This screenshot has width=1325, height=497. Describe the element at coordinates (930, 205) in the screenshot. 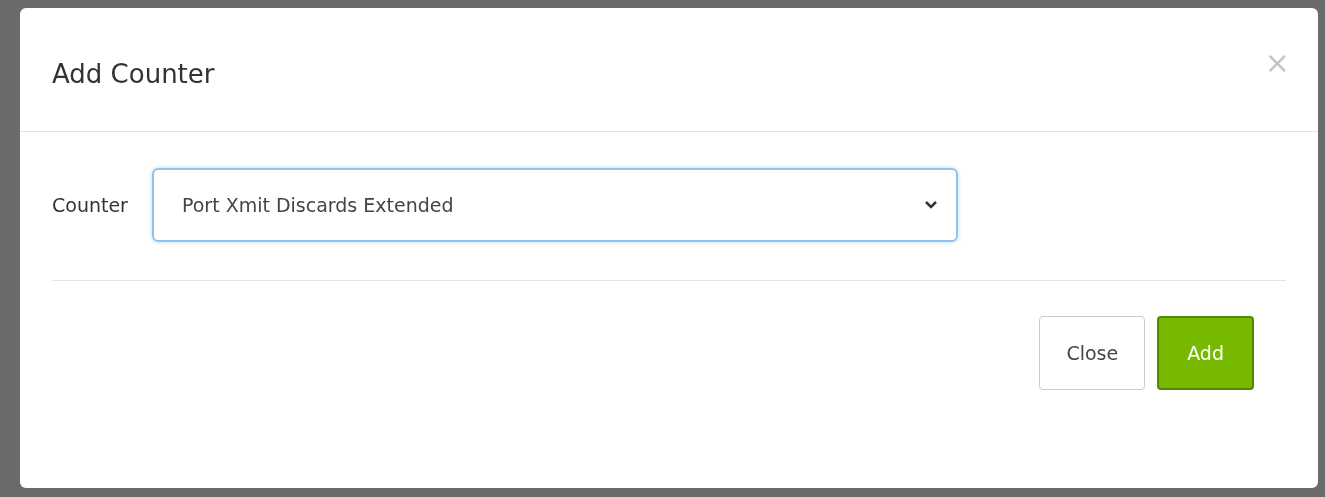

I see `chevron-icon` at that location.